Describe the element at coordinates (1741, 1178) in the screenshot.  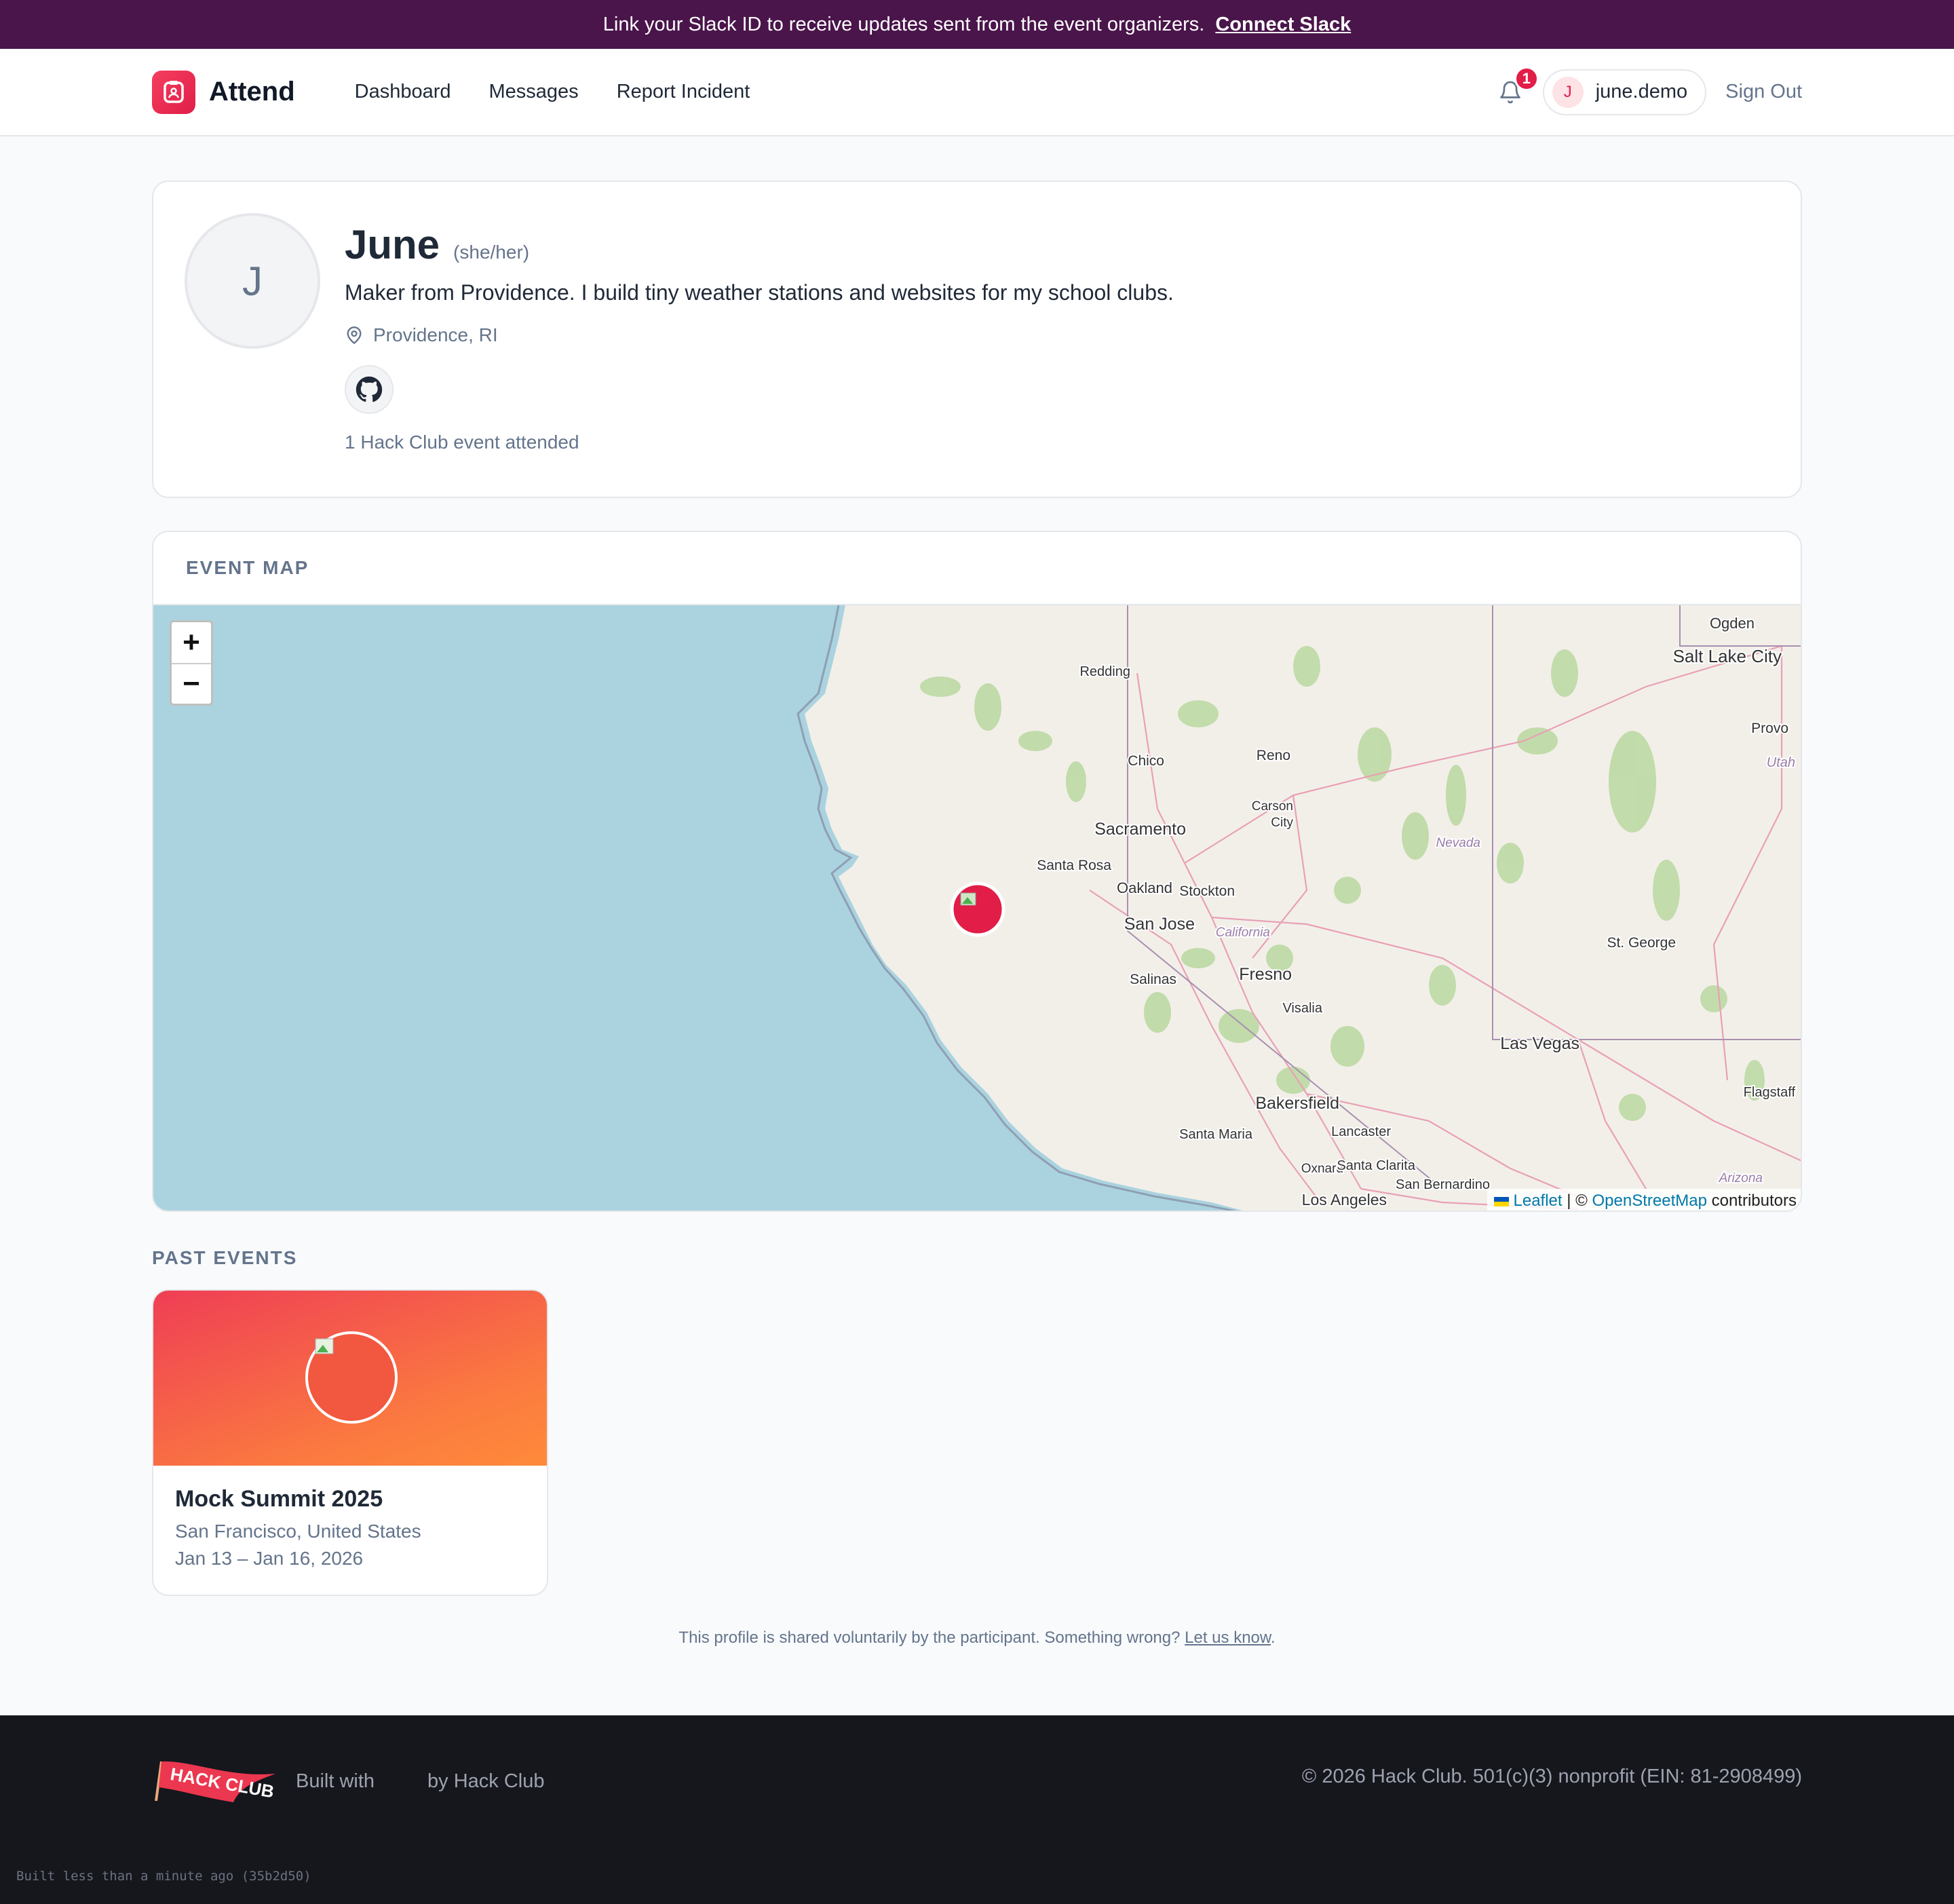
I see `map-label: Arizona` at that location.